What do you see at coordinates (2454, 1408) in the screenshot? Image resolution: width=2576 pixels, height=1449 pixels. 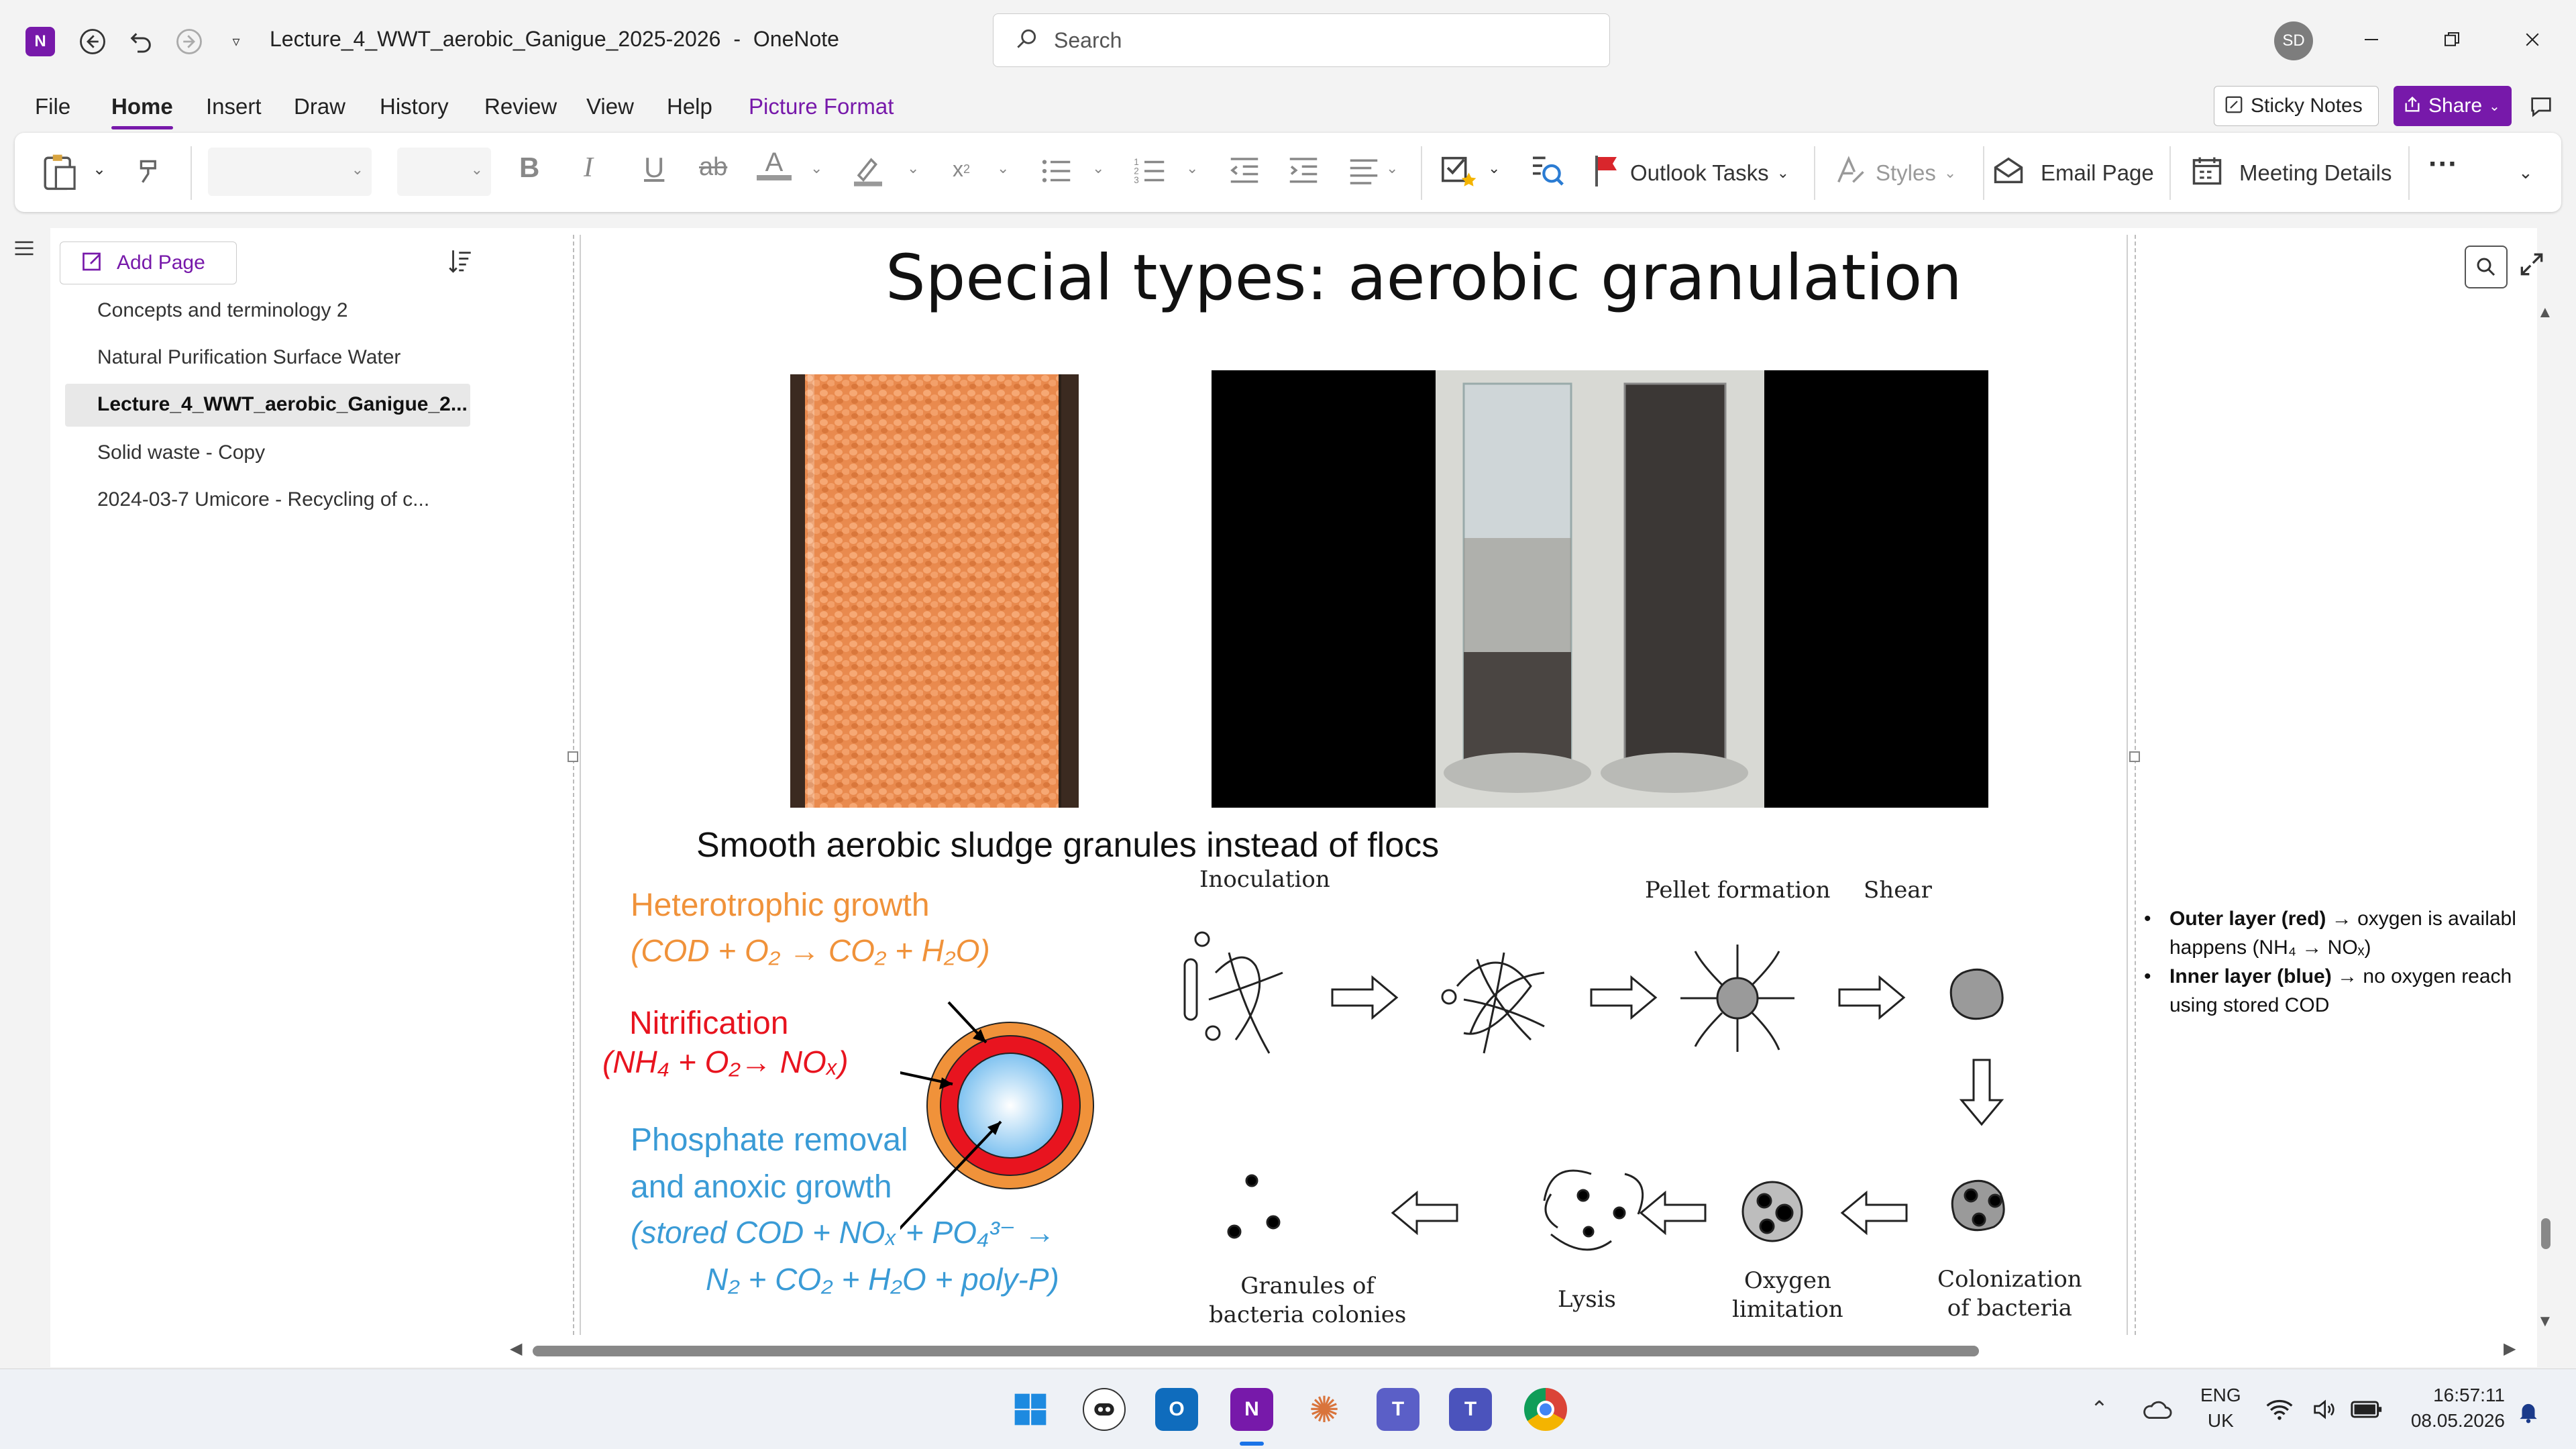 I see `clock: 16:57:11 08.05.2026` at bounding box center [2454, 1408].